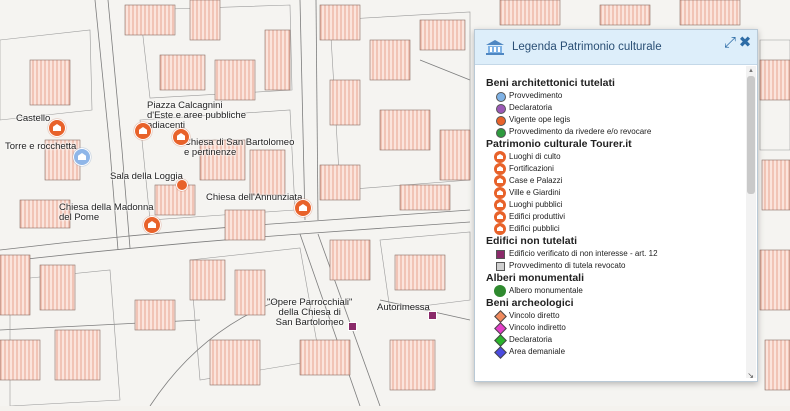 The width and height of the screenshot is (790, 411). What do you see at coordinates (303, 208) in the screenshot?
I see `poi-annunziata-icon` at bounding box center [303, 208].